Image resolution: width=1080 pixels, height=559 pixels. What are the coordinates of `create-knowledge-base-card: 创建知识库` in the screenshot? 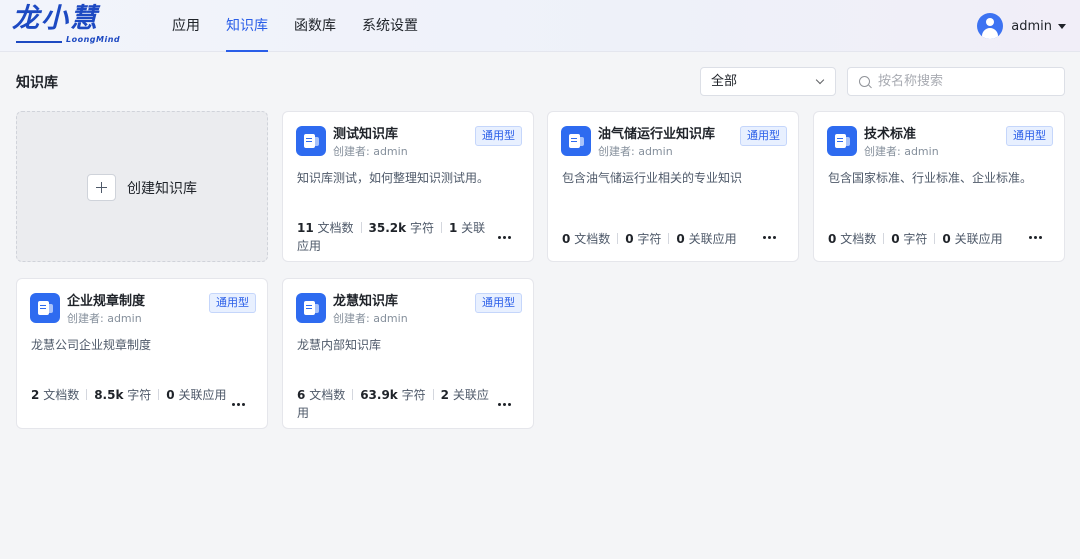 It's located at (142, 186).